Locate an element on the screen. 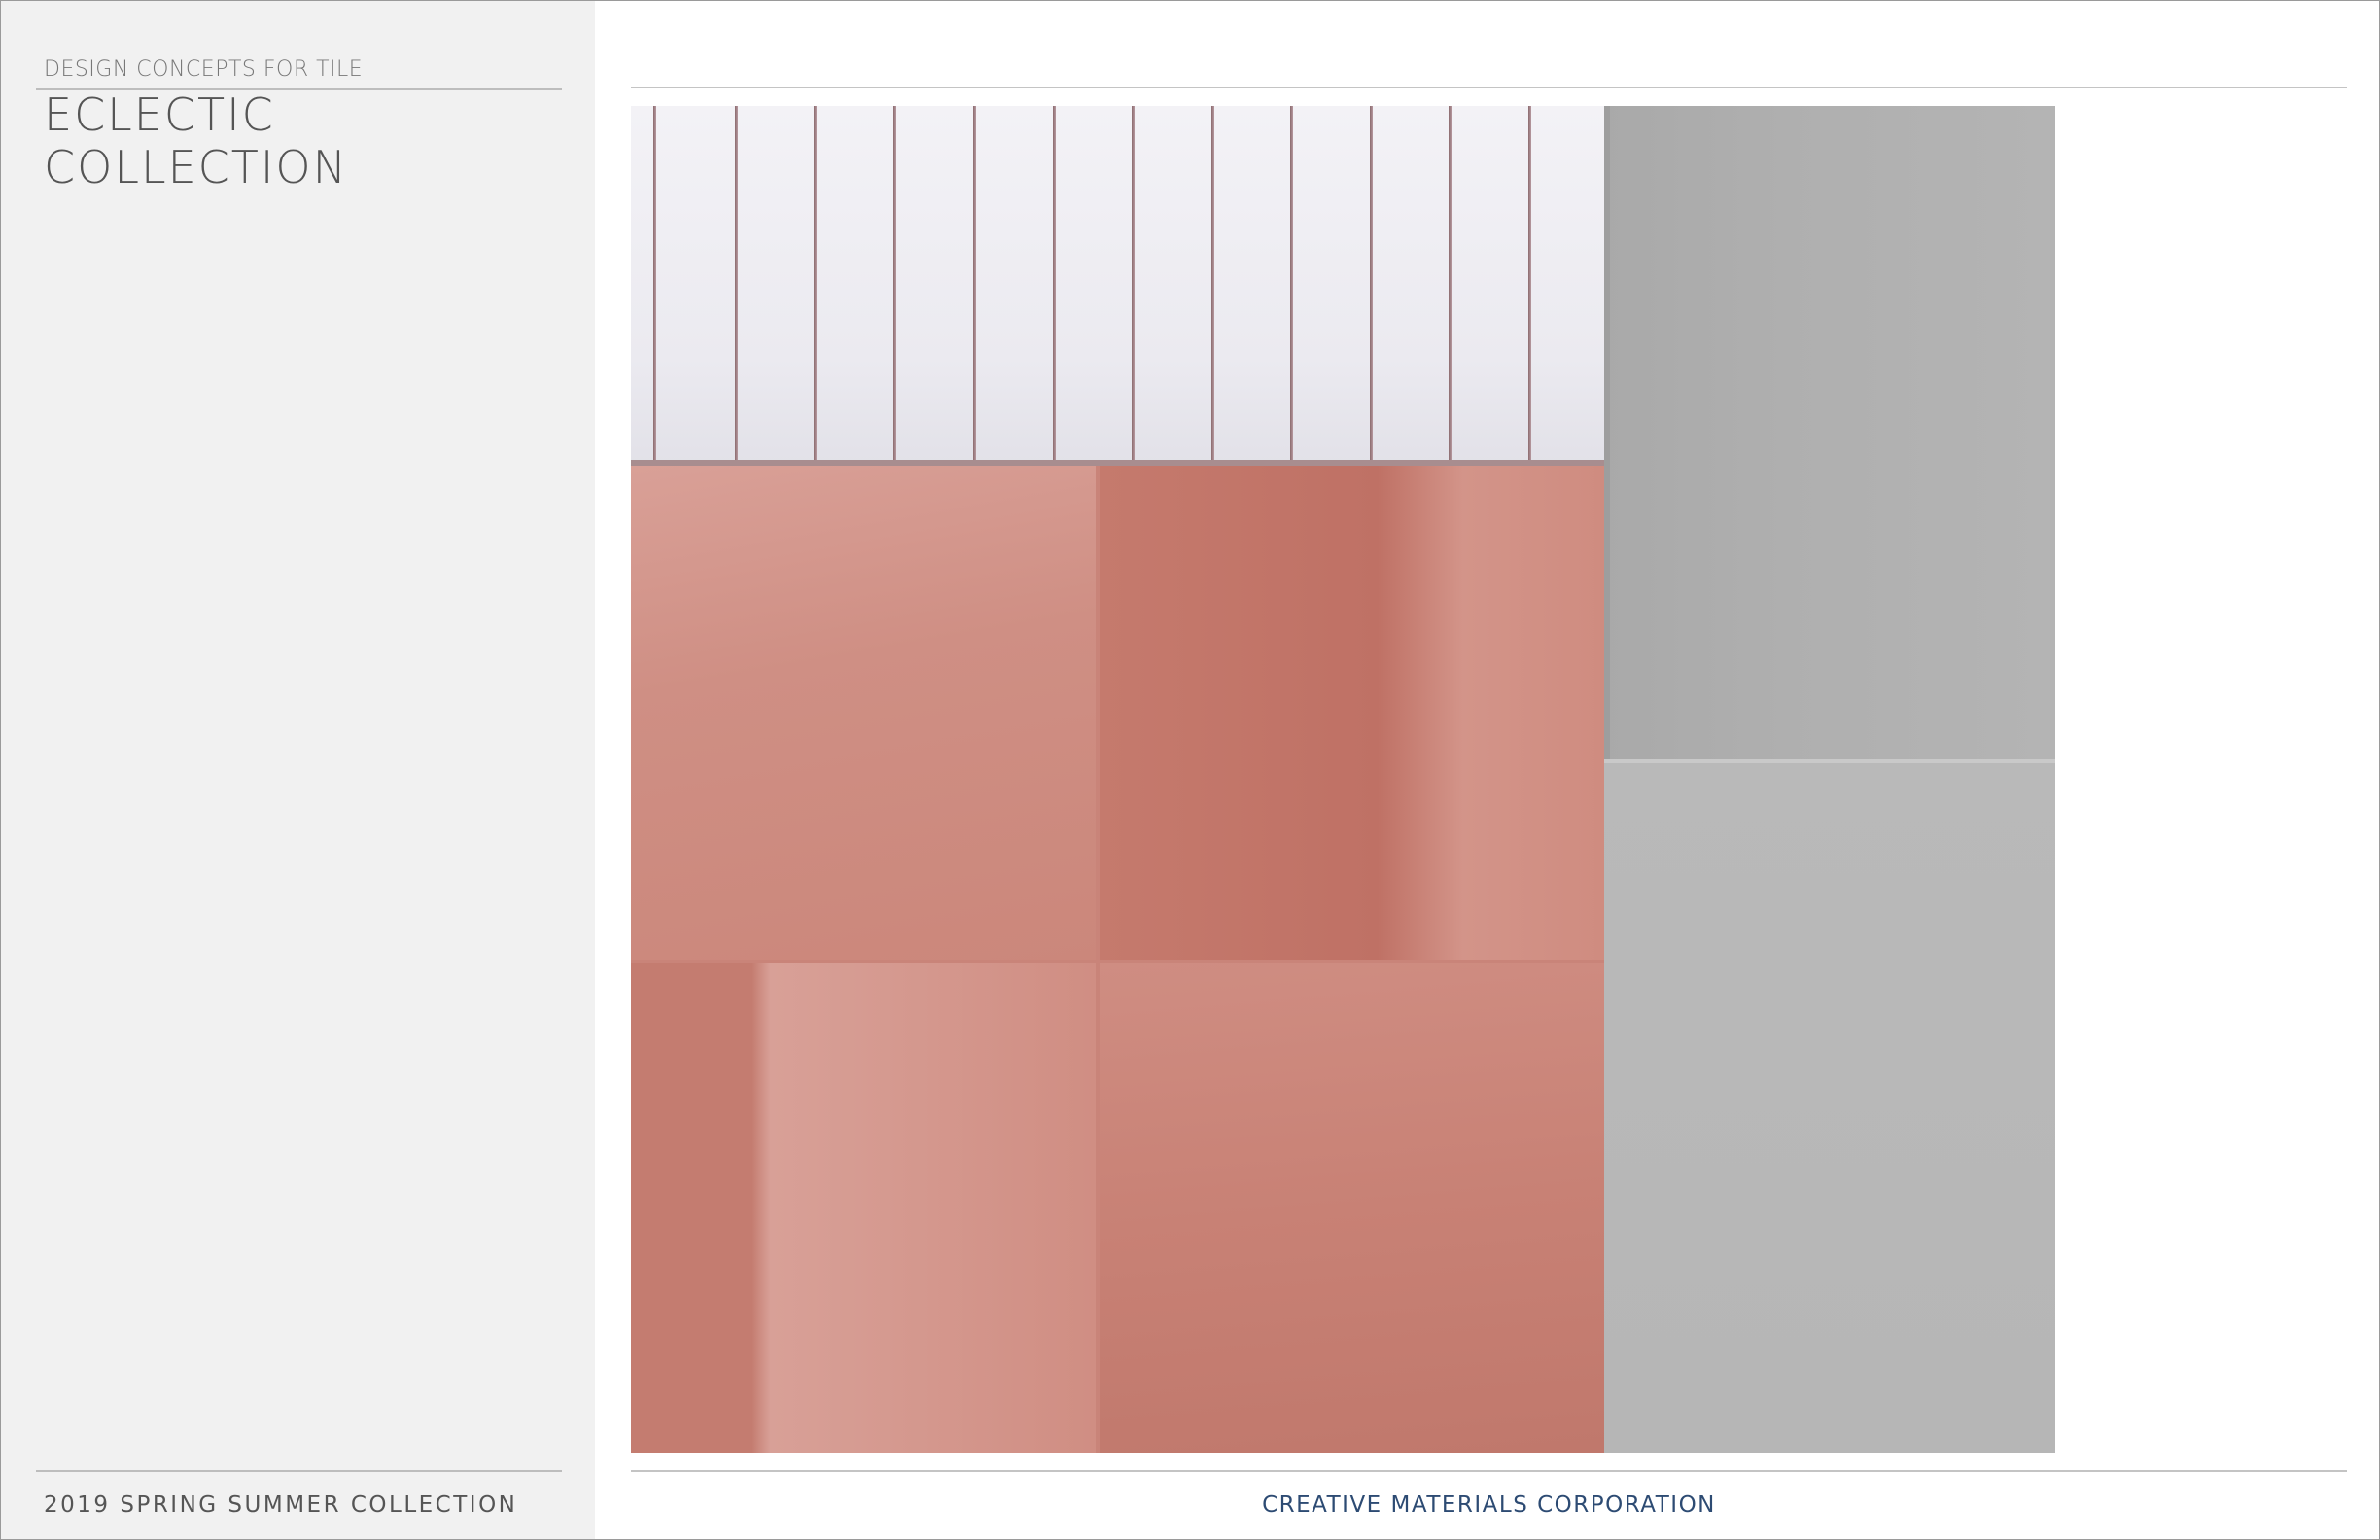 Image resolution: width=2380 pixels, height=1540 pixels. collection-season: 2019 SPRING SUMMER COLLECTION is located at coordinates (281, 1505).